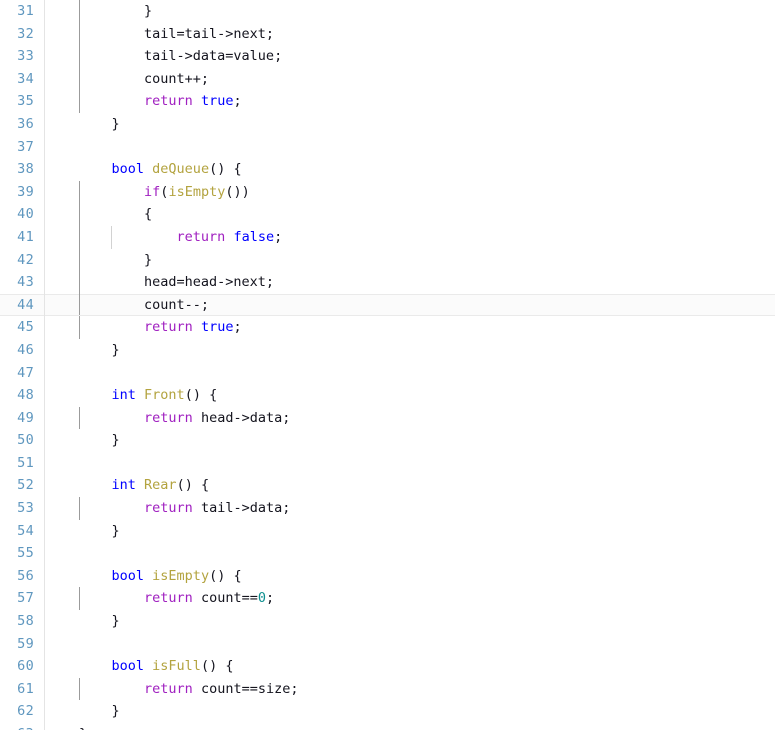  Describe the element at coordinates (387, 282) in the screenshot. I see `code-line: 43 head=head->next;` at that location.